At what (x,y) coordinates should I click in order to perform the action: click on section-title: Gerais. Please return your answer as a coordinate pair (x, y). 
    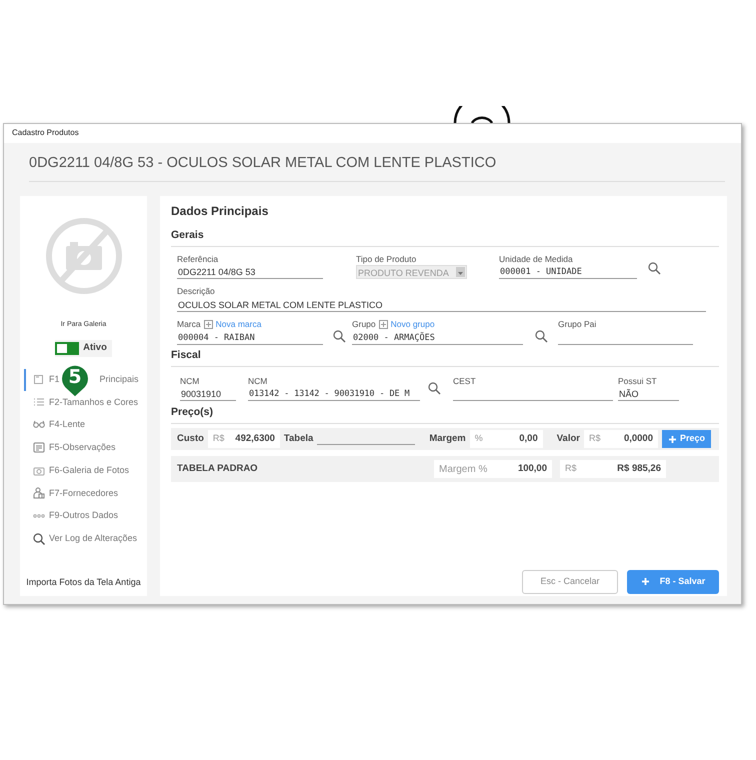
    Looking at the image, I should click on (445, 237).